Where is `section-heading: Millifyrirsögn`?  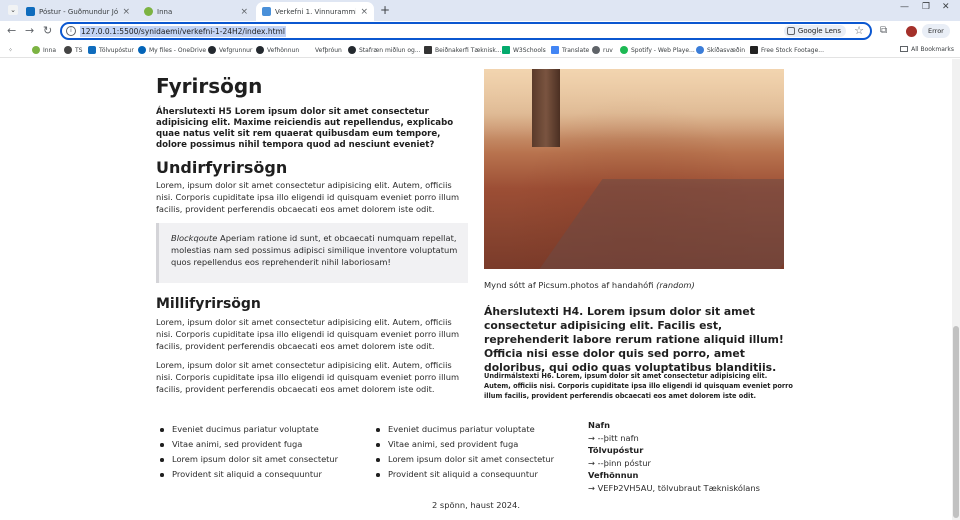
section-heading: Millifyrirsögn is located at coordinates (208, 304).